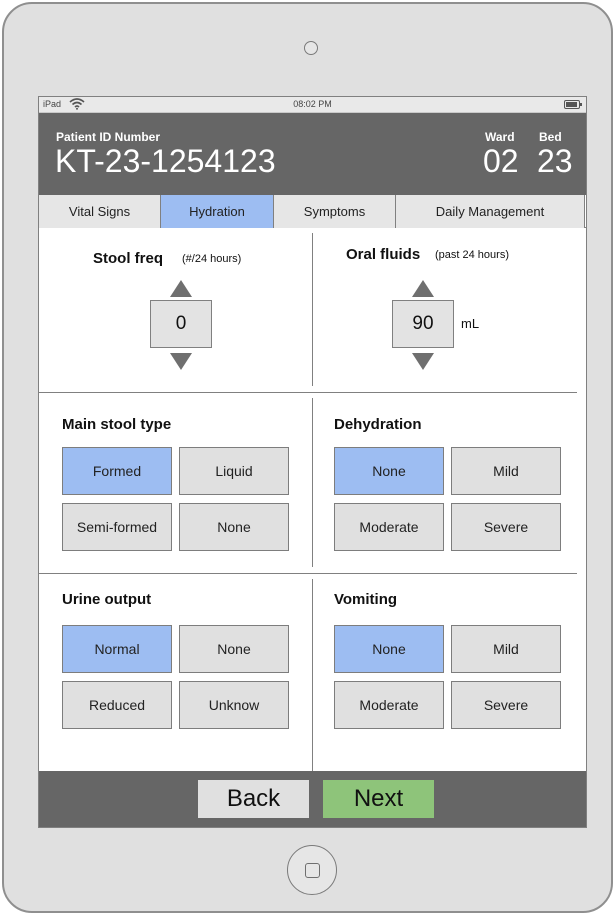 The width and height of the screenshot is (616, 916). I want to click on tab-daily-management: Daily Management, so click(490, 211).